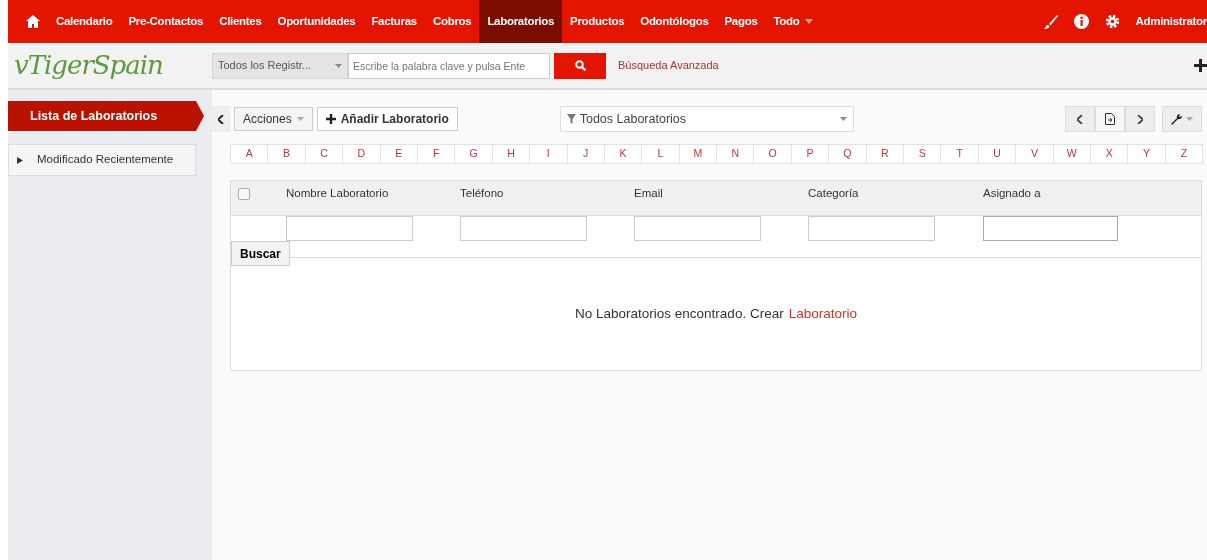 The width and height of the screenshot is (1207, 560). What do you see at coordinates (1176, 119) in the screenshot?
I see `wrench-icon` at bounding box center [1176, 119].